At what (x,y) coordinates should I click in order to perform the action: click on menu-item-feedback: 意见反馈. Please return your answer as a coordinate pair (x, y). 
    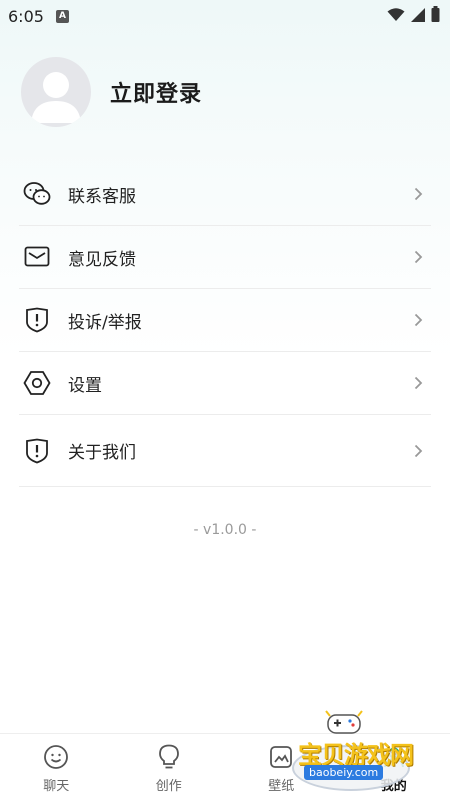
    Looking at the image, I should click on (225, 257).